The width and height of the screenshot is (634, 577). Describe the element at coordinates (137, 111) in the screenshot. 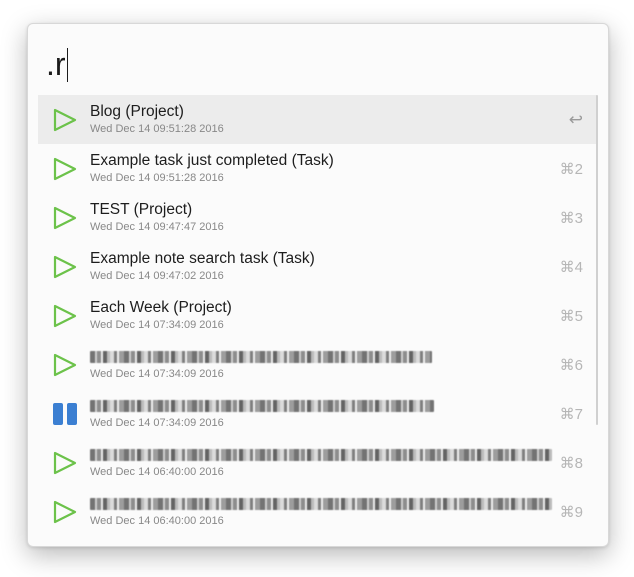

I see `result-title: Blog (Project)` at that location.